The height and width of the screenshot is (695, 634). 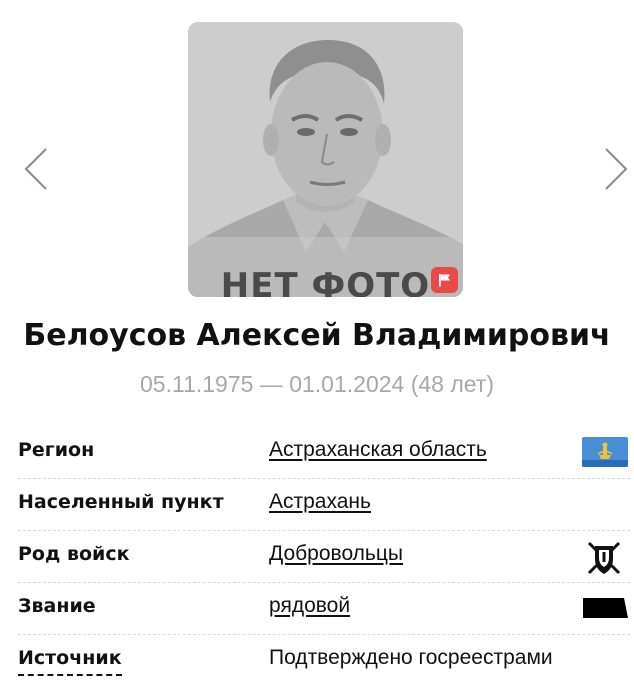 What do you see at coordinates (605, 452) in the screenshot?
I see `region-flag-icon` at bounding box center [605, 452].